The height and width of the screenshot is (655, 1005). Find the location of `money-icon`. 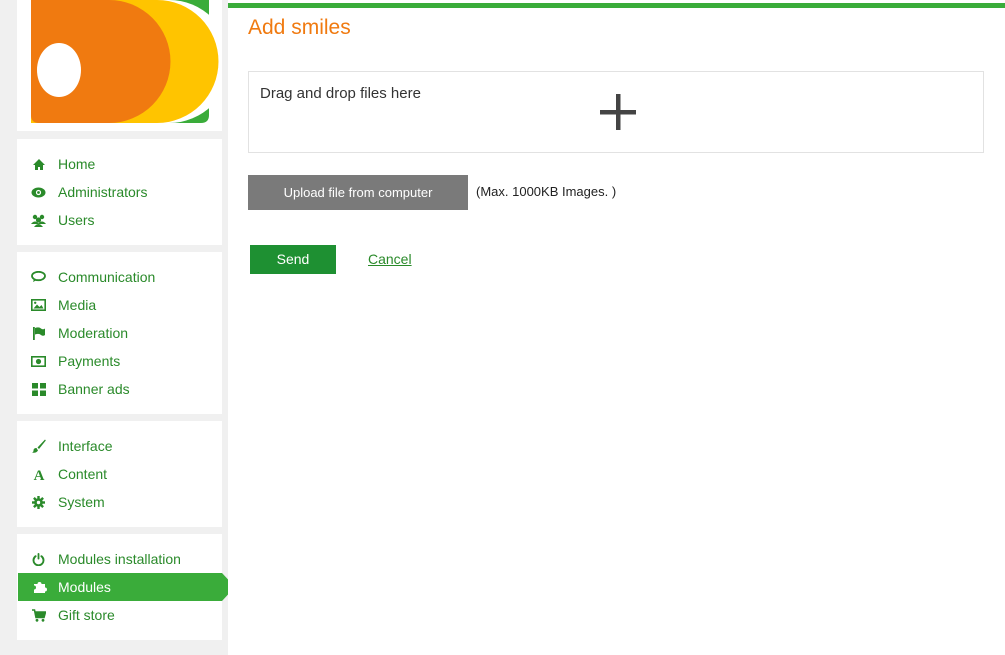

money-icon is located at coordinates (38, 361).